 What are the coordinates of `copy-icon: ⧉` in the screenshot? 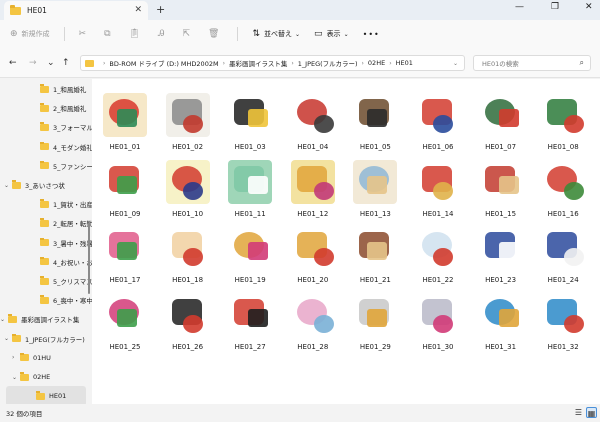 It's located at (107, 34).